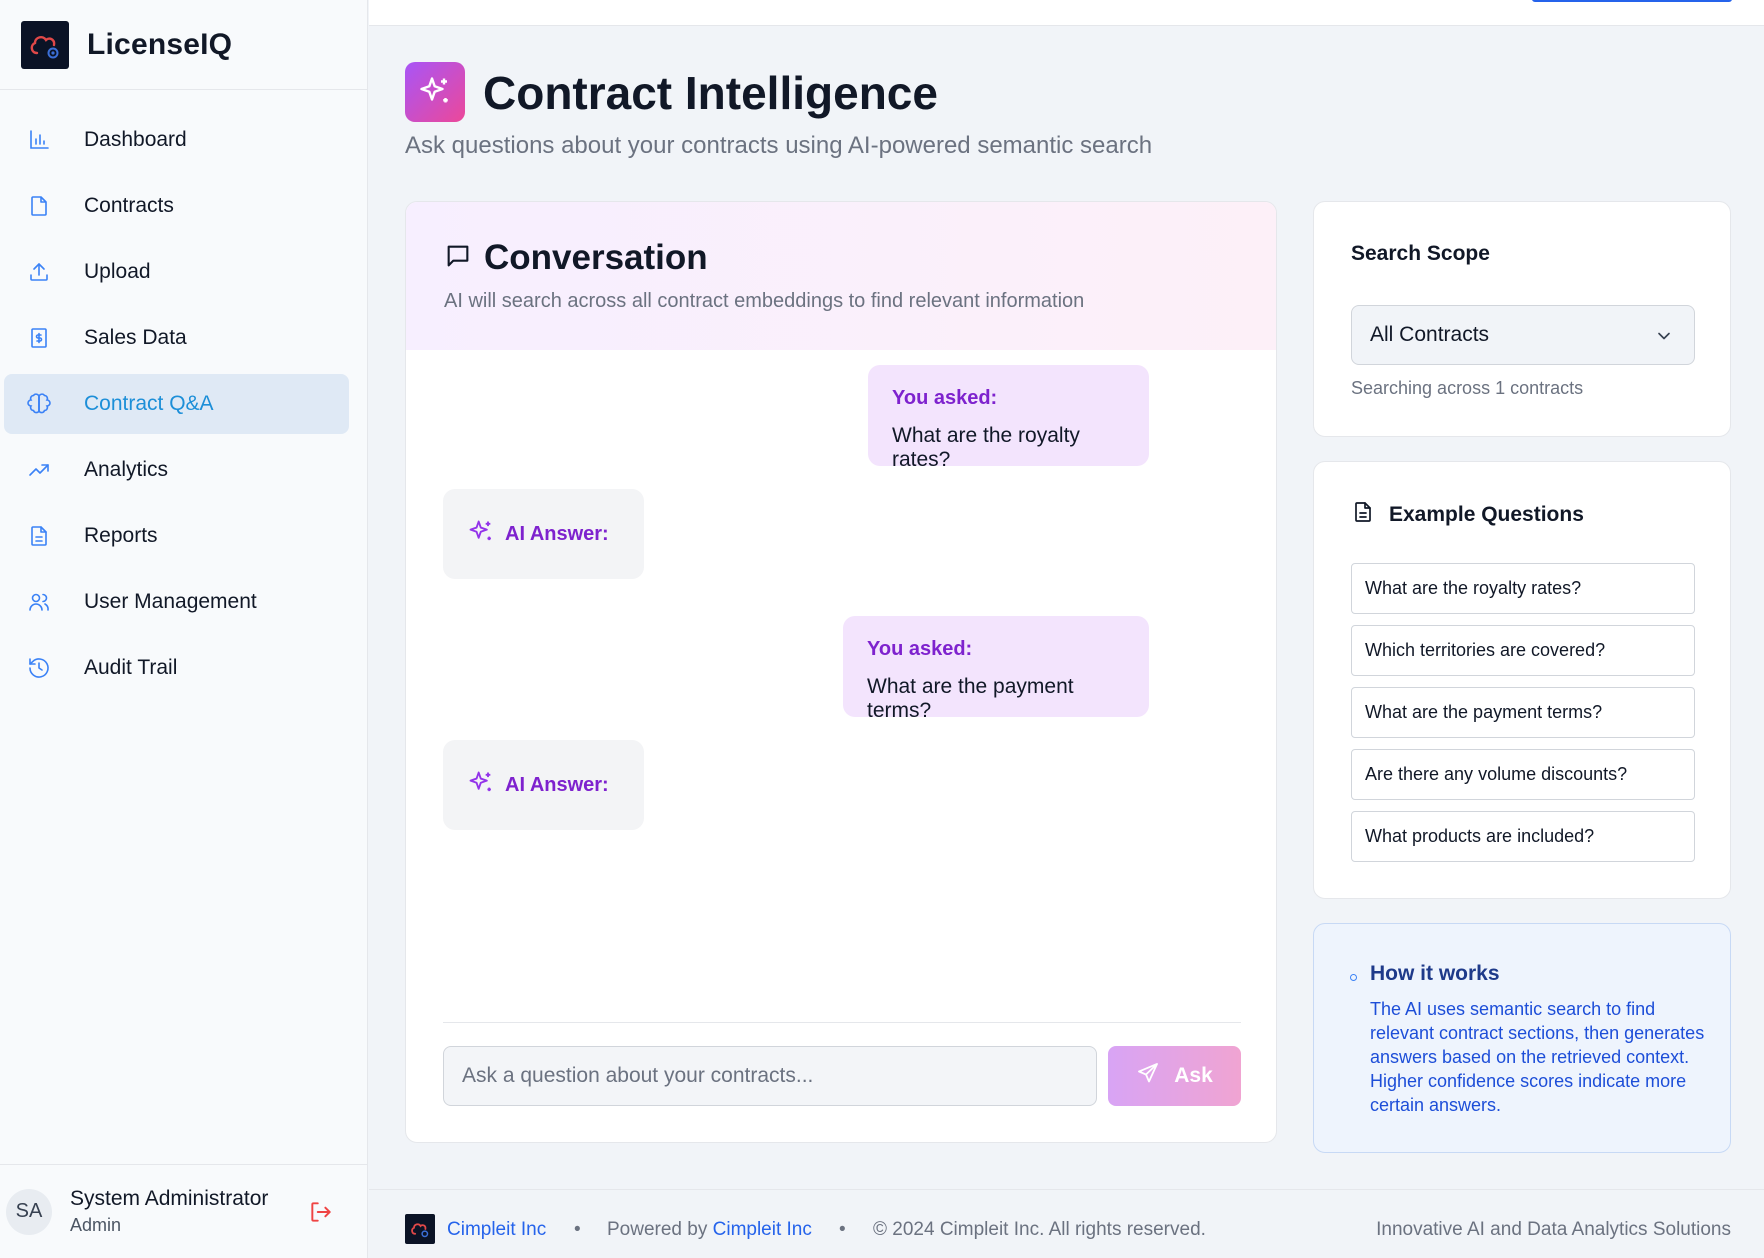  I want to click on top-action-button, so click(1632, 1).